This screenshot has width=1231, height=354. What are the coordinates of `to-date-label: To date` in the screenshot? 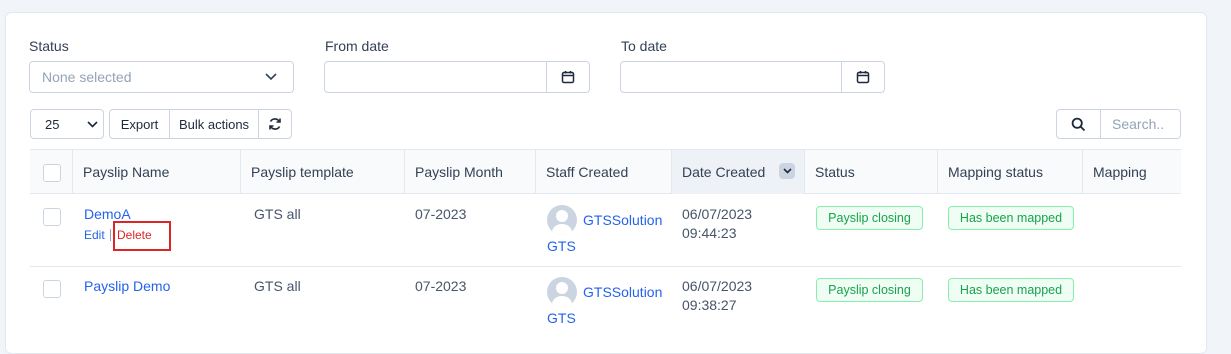 It's located at (644, 46).